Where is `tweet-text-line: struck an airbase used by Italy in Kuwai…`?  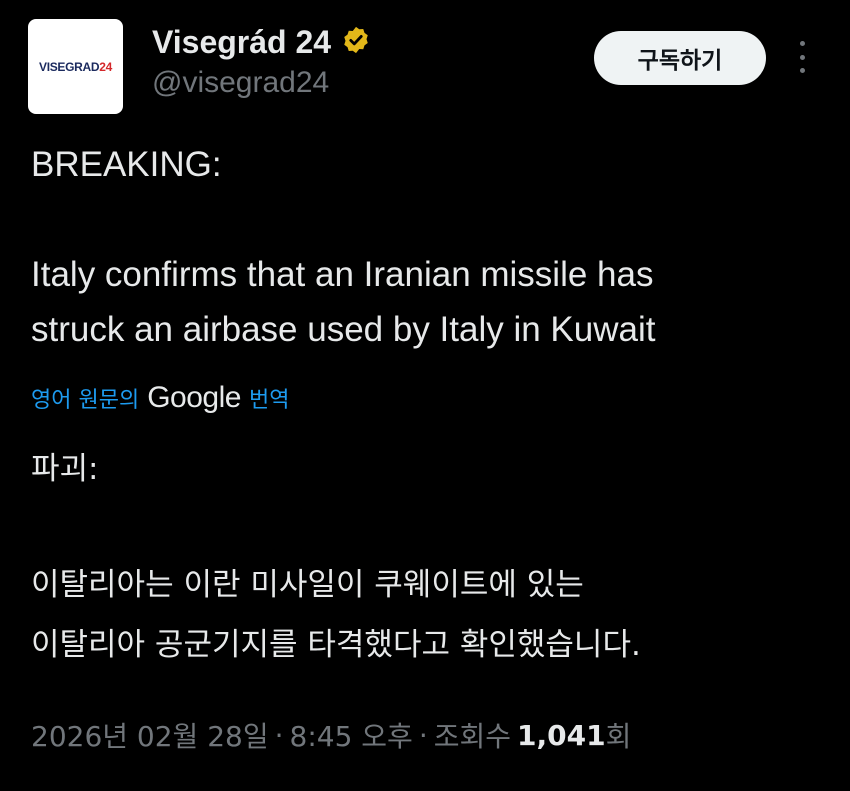 tweet-text-line: struck an airbase used by Italy in Kuwai… is located at coordinates (343, 329).